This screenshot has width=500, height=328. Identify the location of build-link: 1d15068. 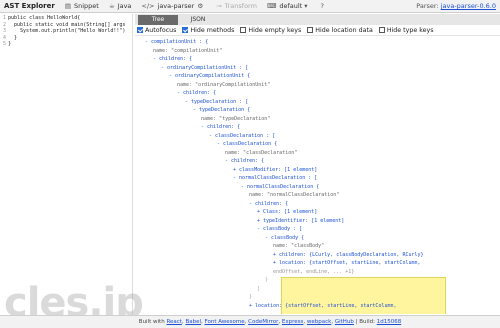
(389, 322).